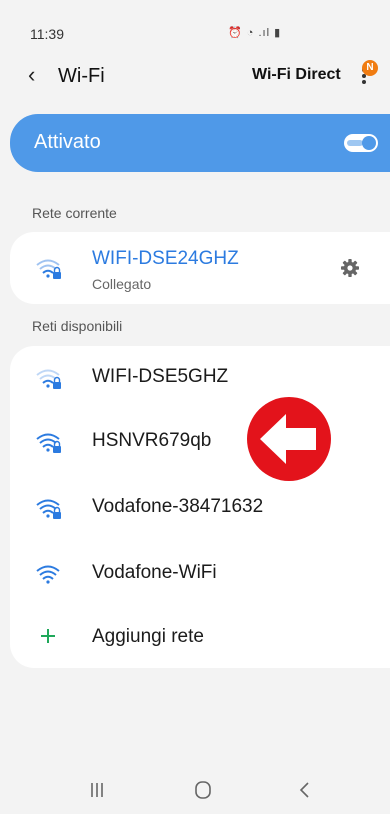 The image size is (390, 814). What do you see at coordinates (178, 506) in the screenshot?
I see `network-name: Vodafone-38471632` at bounding box center [178, 506].